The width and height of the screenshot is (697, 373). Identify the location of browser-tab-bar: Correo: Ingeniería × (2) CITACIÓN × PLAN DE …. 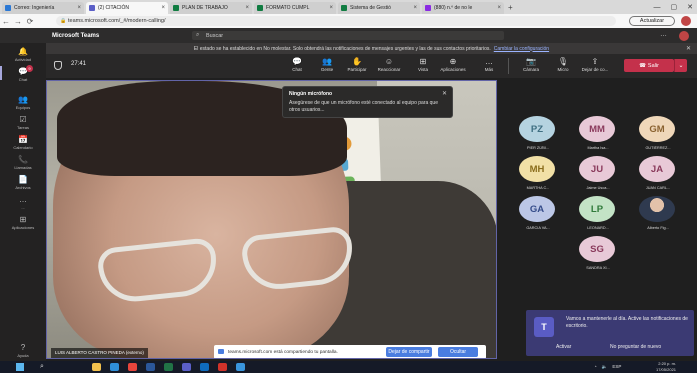
(348, 7).